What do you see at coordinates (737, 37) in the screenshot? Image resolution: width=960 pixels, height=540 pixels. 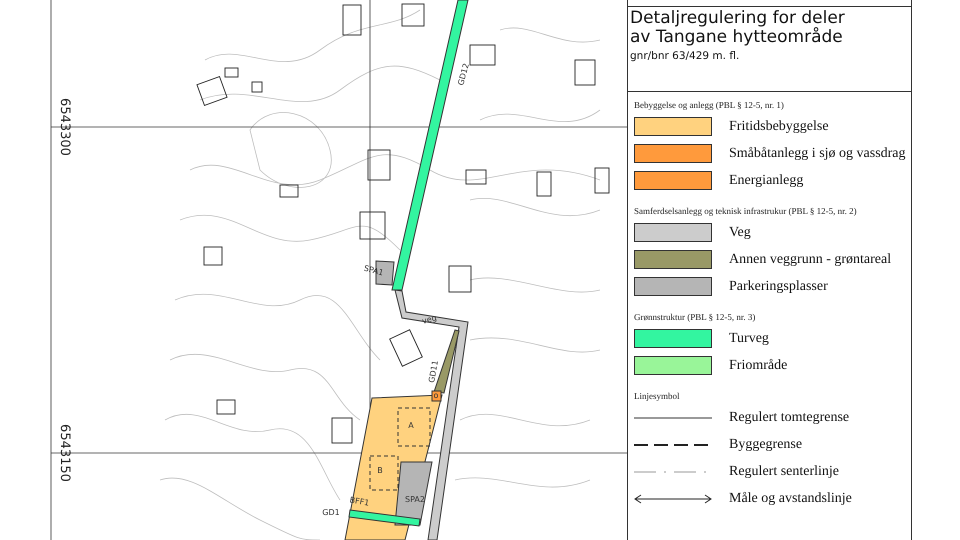 I see `plan-title: av Tangane hytteområde` at bounding box center [737, 37].